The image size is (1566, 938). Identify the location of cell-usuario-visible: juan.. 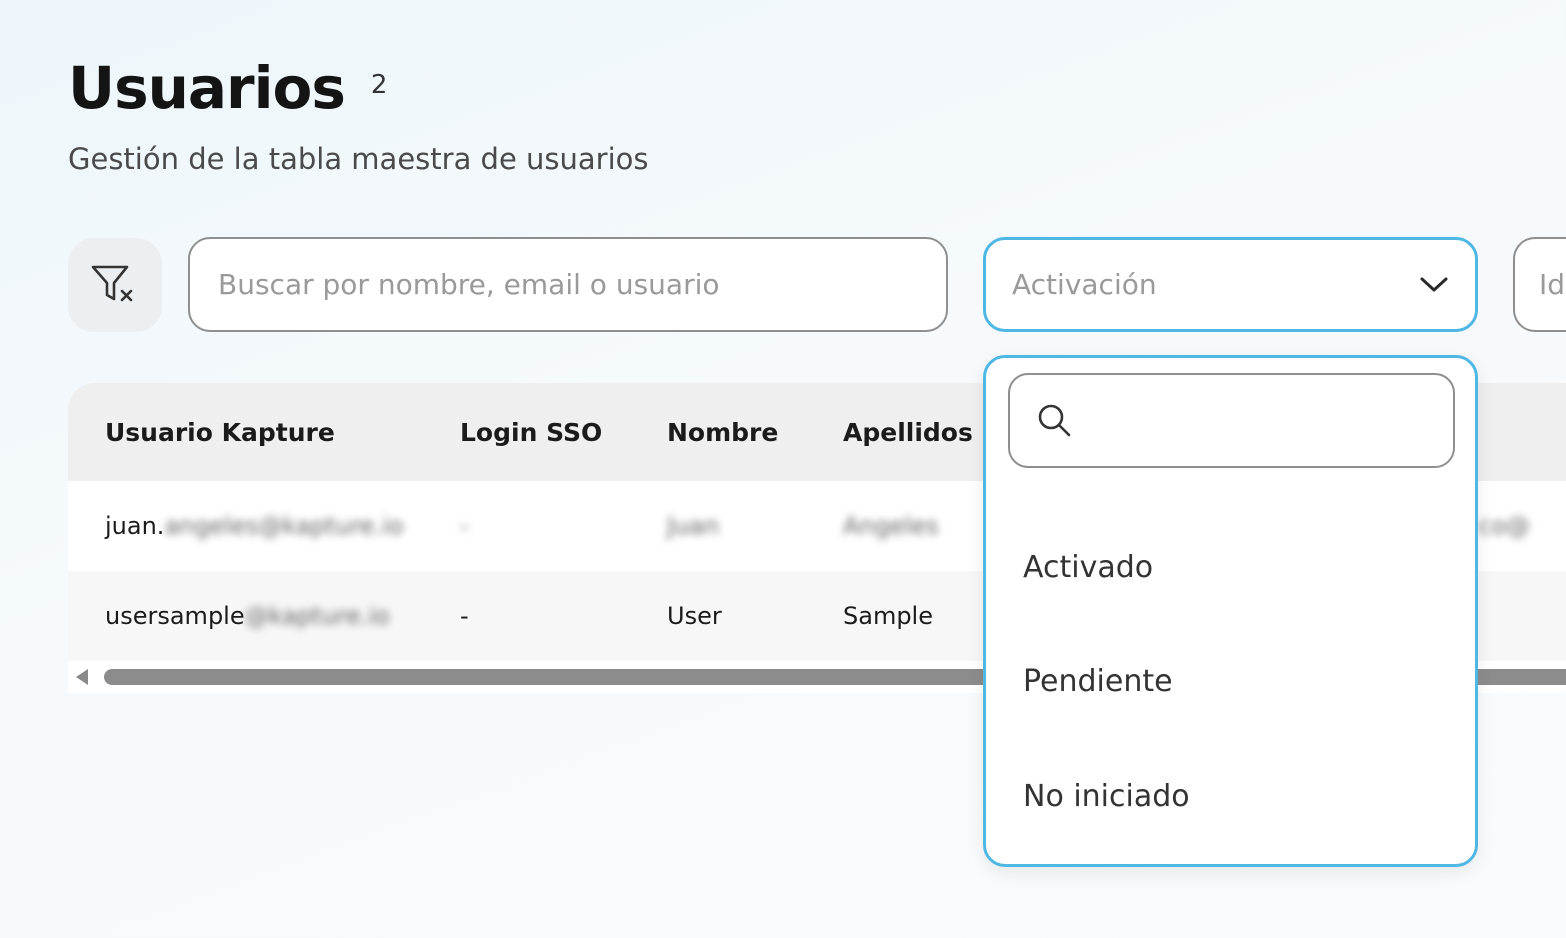
(135, 526).